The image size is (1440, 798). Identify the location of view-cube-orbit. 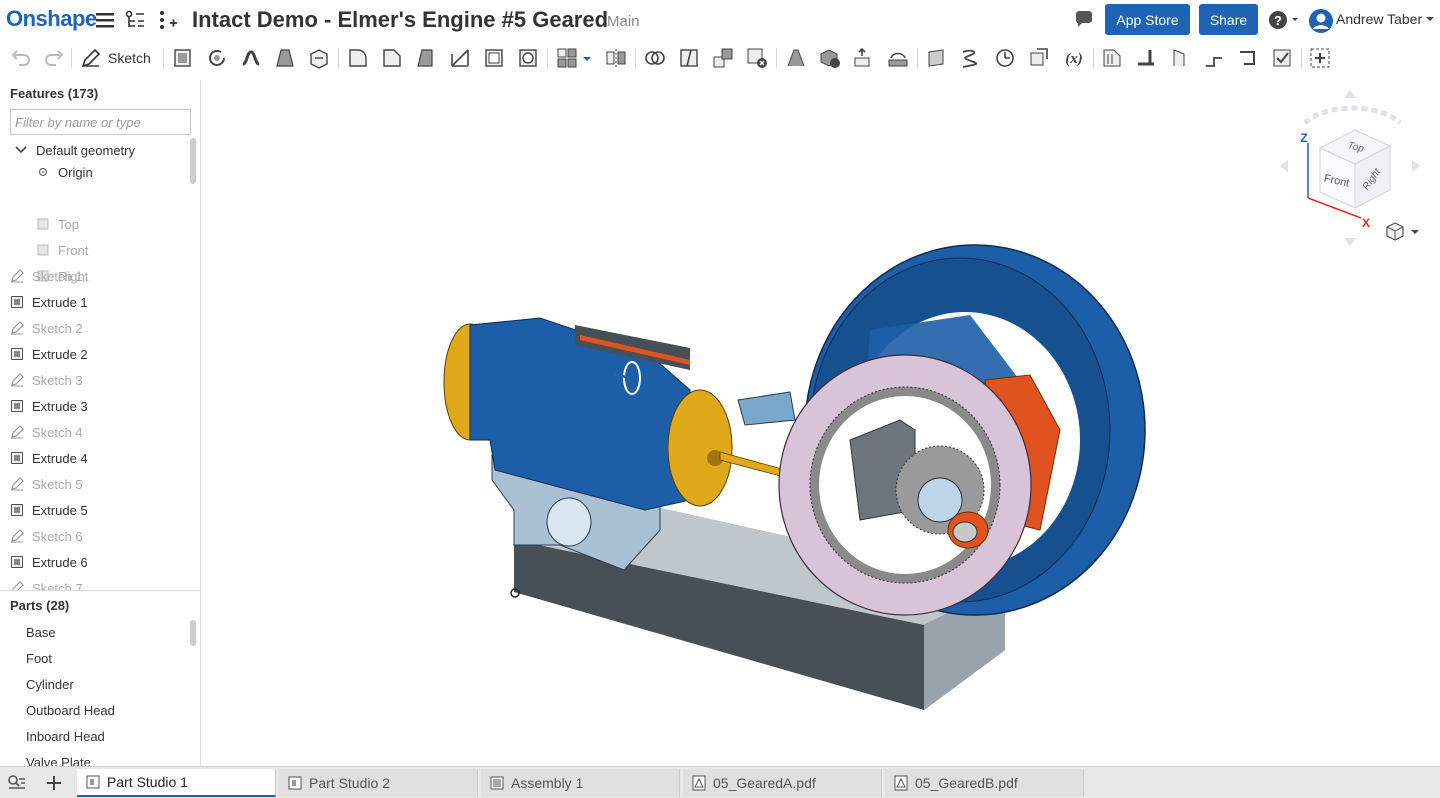
(1352, 115).